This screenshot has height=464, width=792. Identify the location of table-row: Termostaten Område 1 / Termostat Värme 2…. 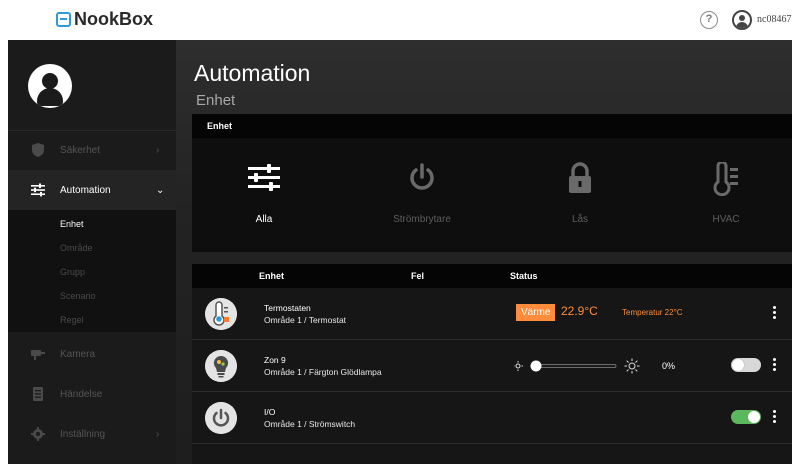
(492, 314).